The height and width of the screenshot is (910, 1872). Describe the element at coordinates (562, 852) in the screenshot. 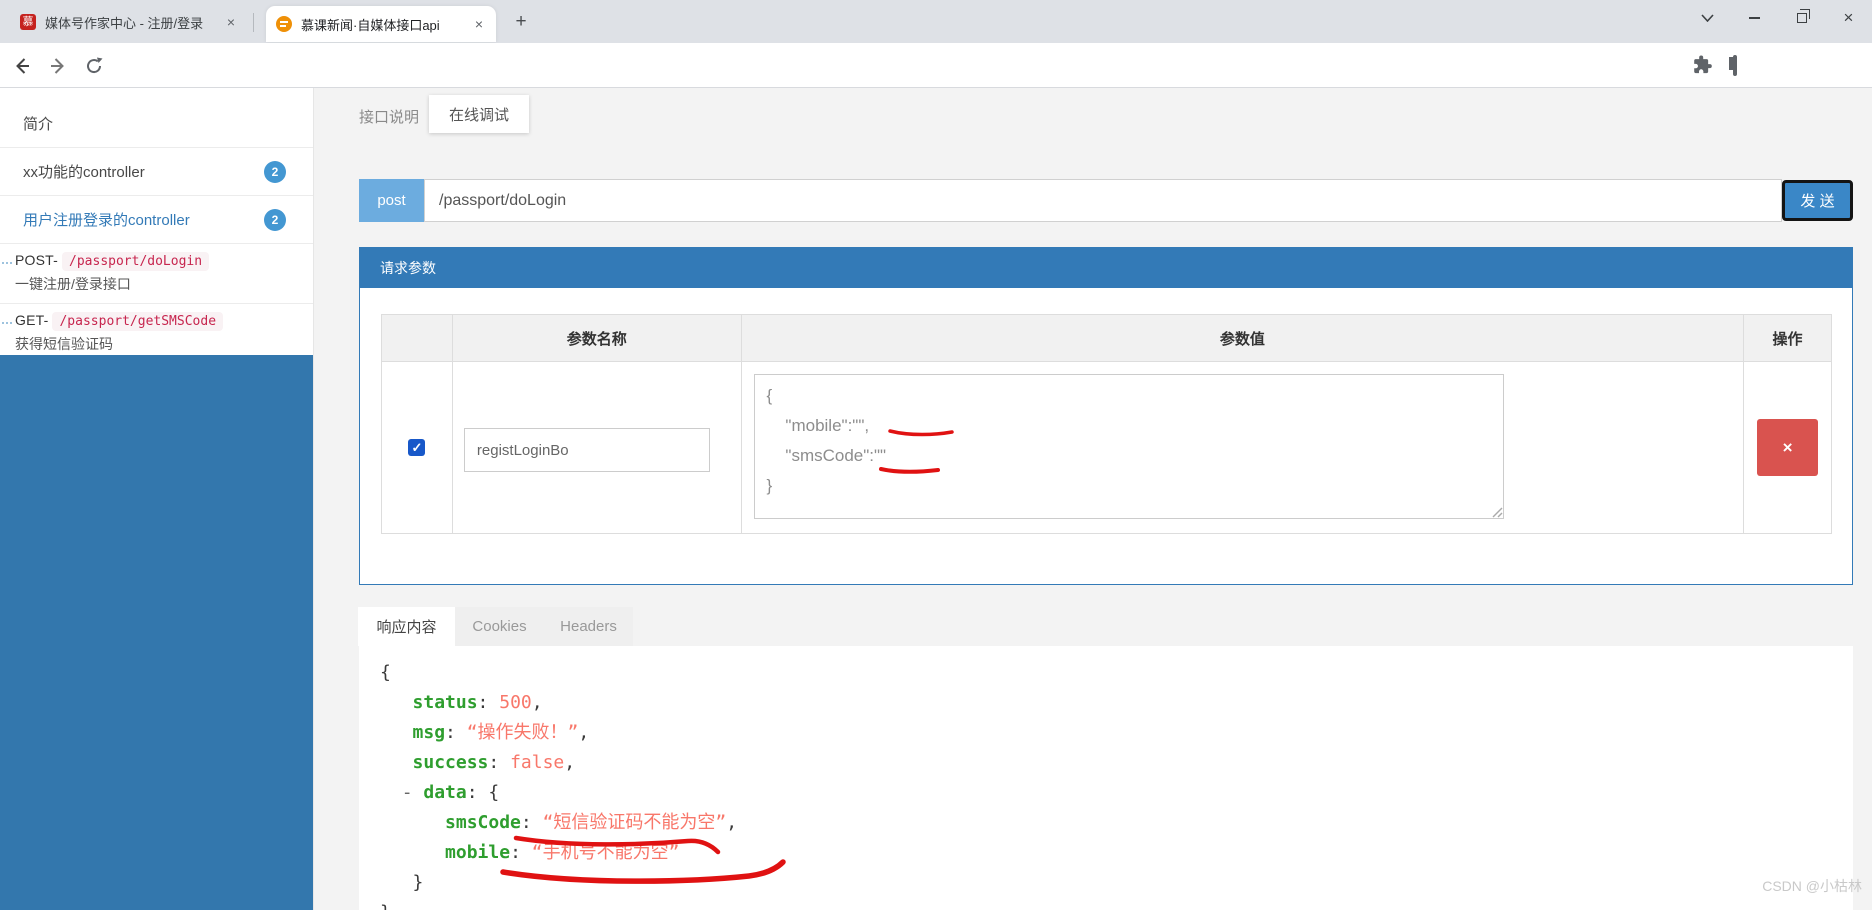

I see `json-line: mobile: “手机号不能为空”` at that location.